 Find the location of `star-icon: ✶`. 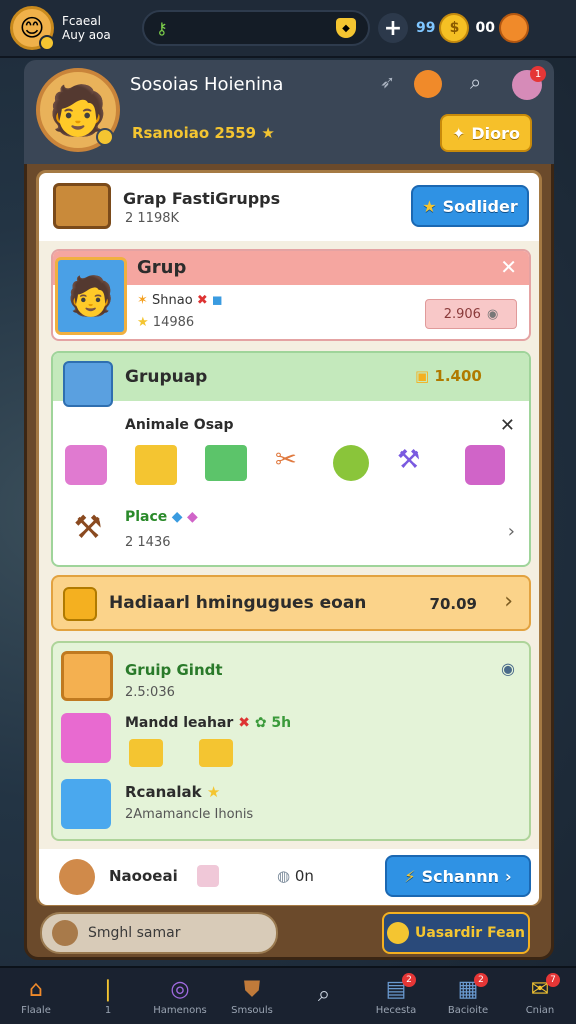

star-icon: ✶ is located at coordinates (142, 300).